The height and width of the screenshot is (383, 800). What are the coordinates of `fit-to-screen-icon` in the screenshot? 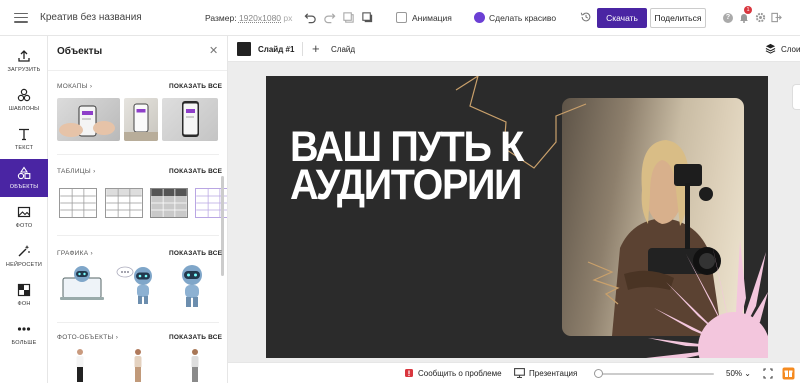 It's located at (768, 373).